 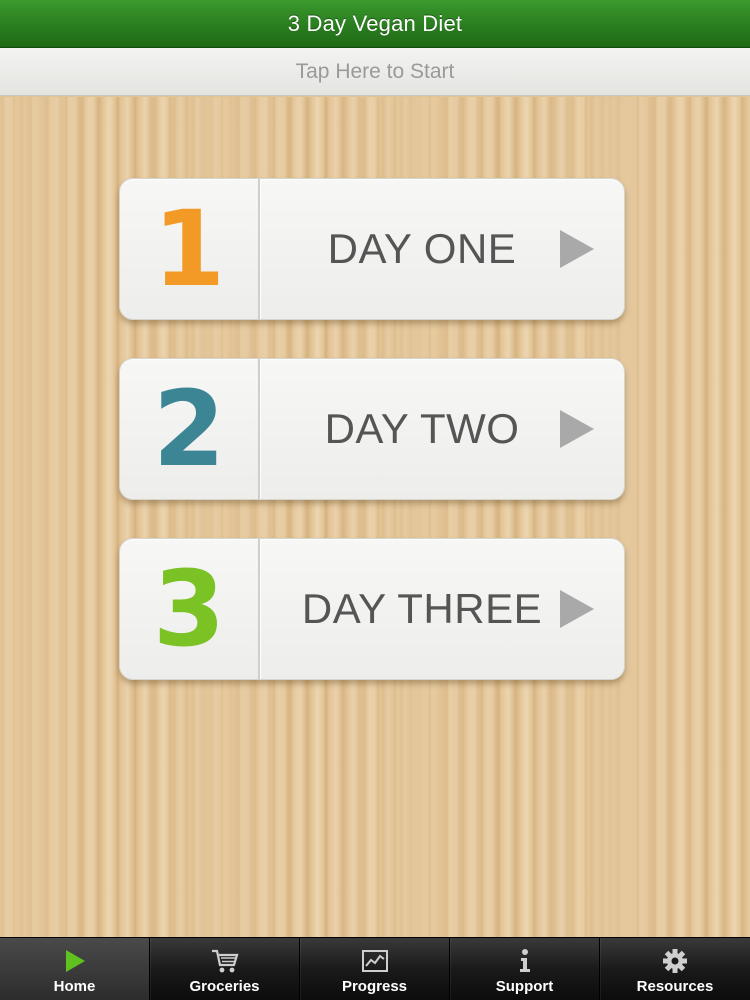 What do you see at coordinates (225, 961) in the screenshot?
I see `cart-icon` at bounding box center [225, 961].